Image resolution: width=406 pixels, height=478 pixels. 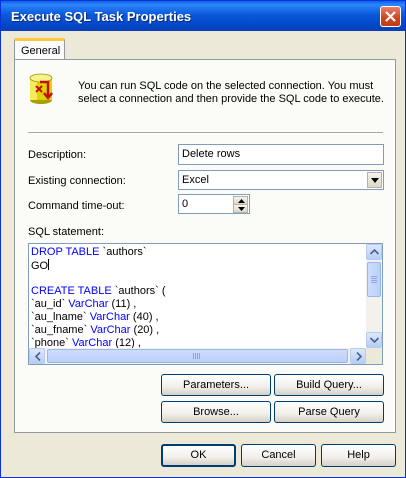 I want to click on horizontal-scrollbar, so click(x=197, y=356).